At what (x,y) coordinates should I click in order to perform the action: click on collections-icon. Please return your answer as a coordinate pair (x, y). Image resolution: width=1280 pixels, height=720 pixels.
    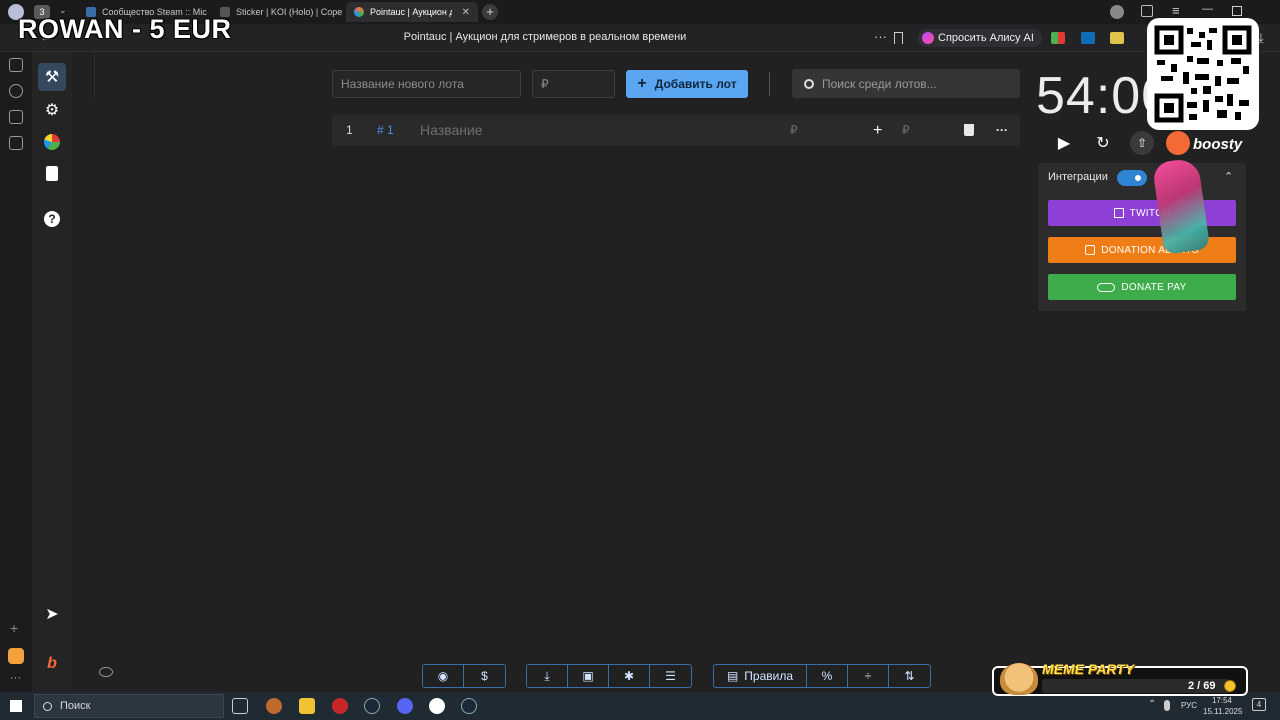
    Looking at the image, I should click on (1147, 11).